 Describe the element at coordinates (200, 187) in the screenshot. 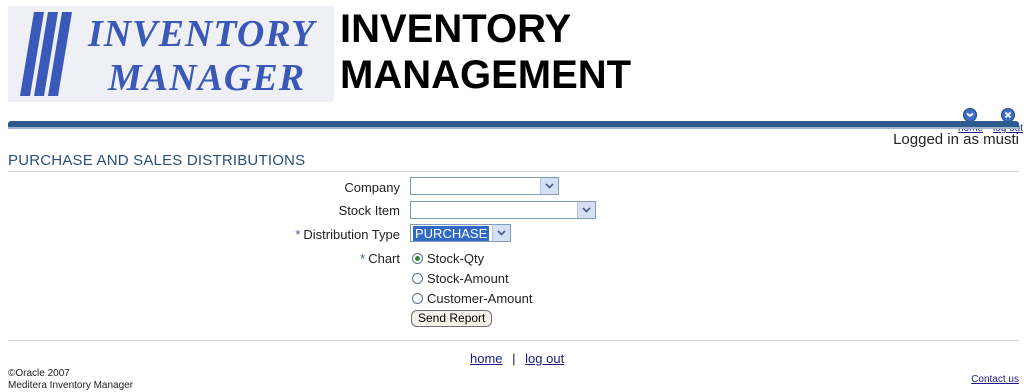

I see `company-row: Company` at that location.